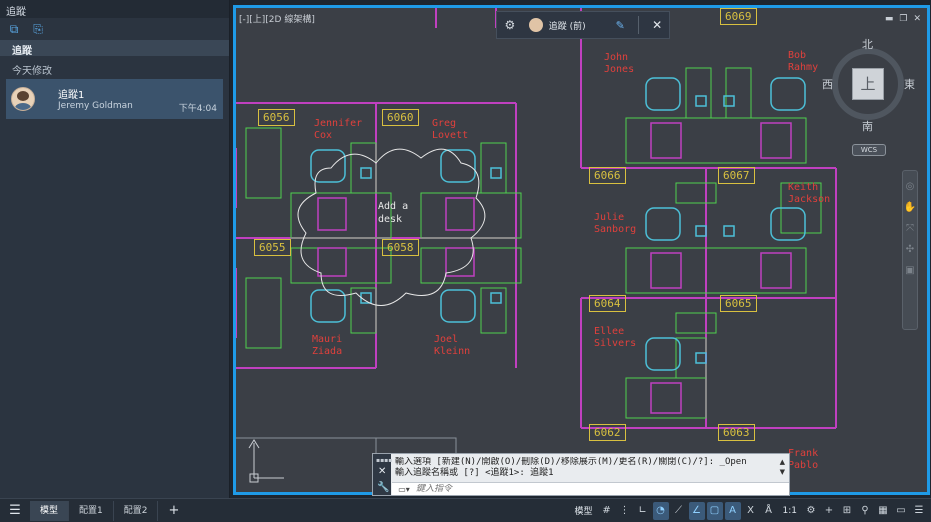 Image resolution: width=931 pixels, height=522 pixels. What do you see at coordinates (790, 511) in the screenshot?
I see `annotation-scale: 1:1` at bounding box center [790, 511].